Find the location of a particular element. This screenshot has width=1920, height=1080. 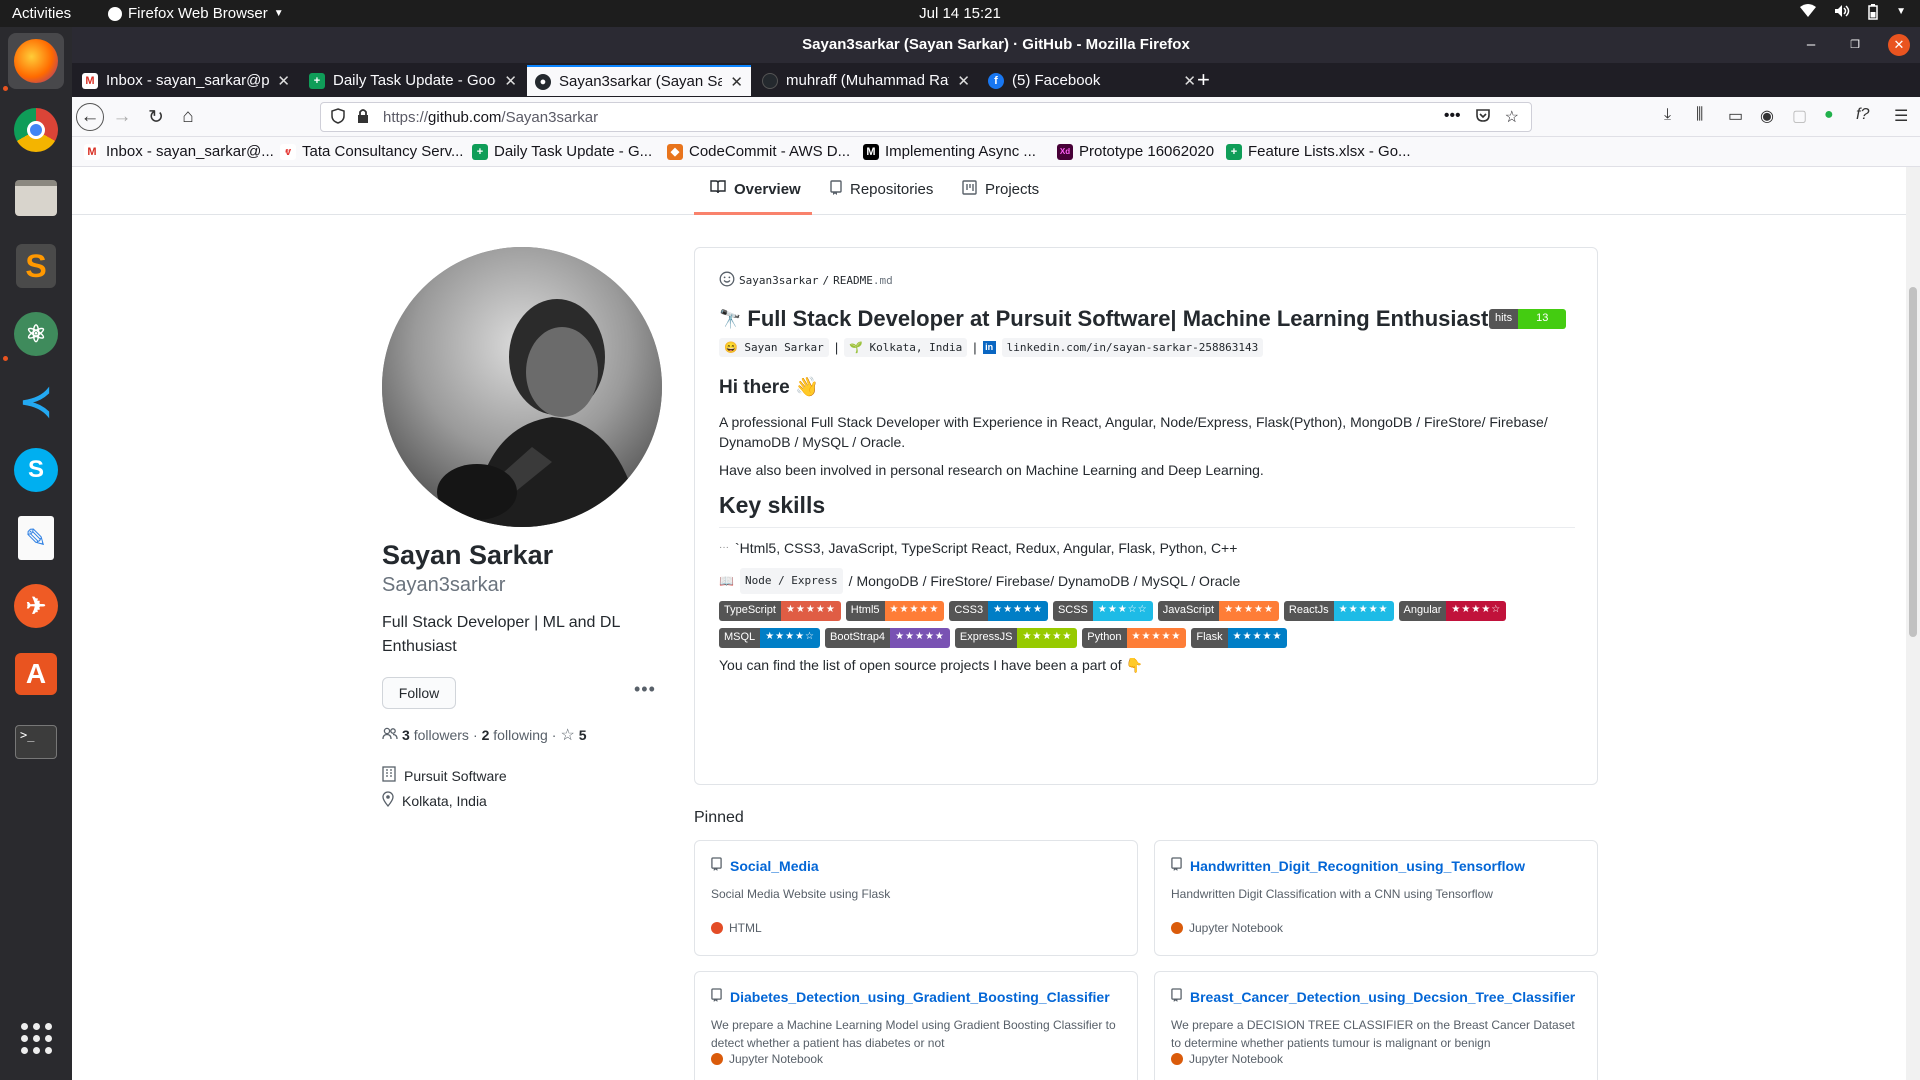

downloads-icon: ⤓ is located at coordinates (1667, 115).